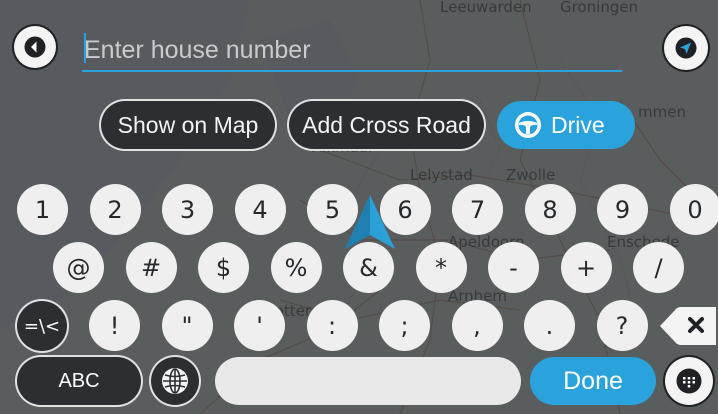 The width and height of the screenshot is (718, 414). Describe the element at coordinates (187, 209) in the screenshot. I see `key: 3` at that location.